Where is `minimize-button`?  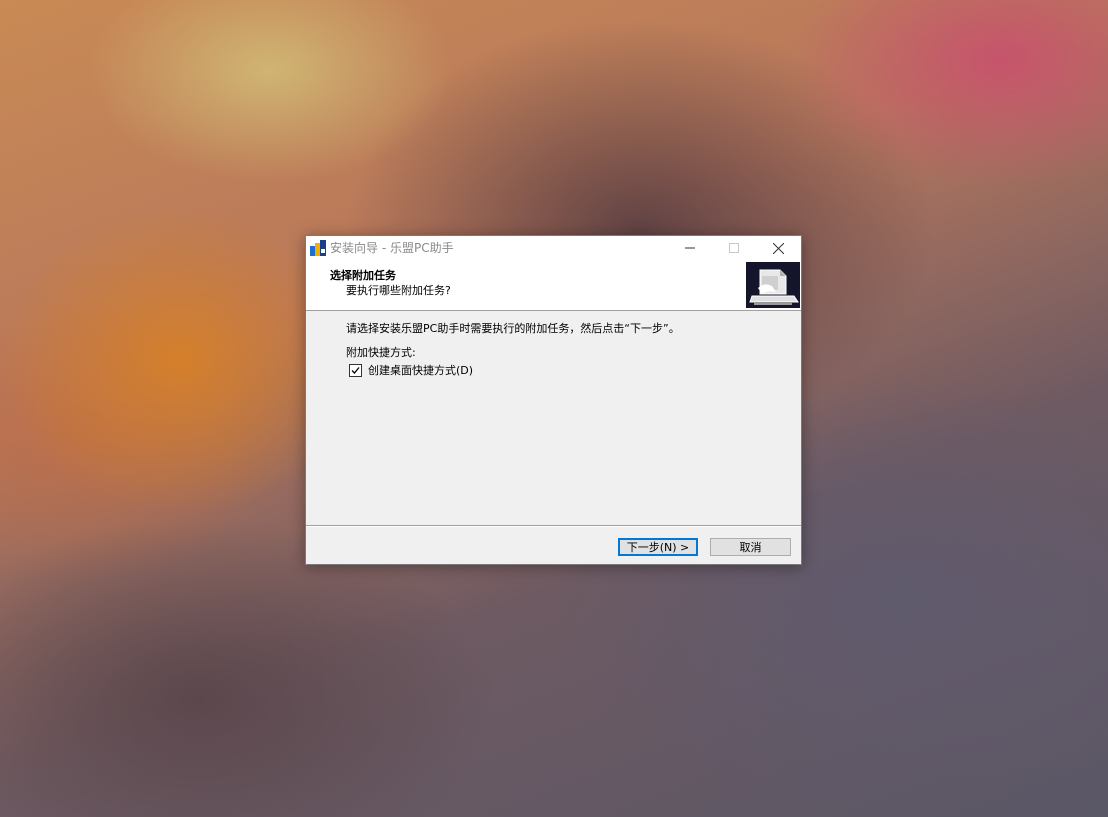
minimize-button is located at coordinates (690, 248).